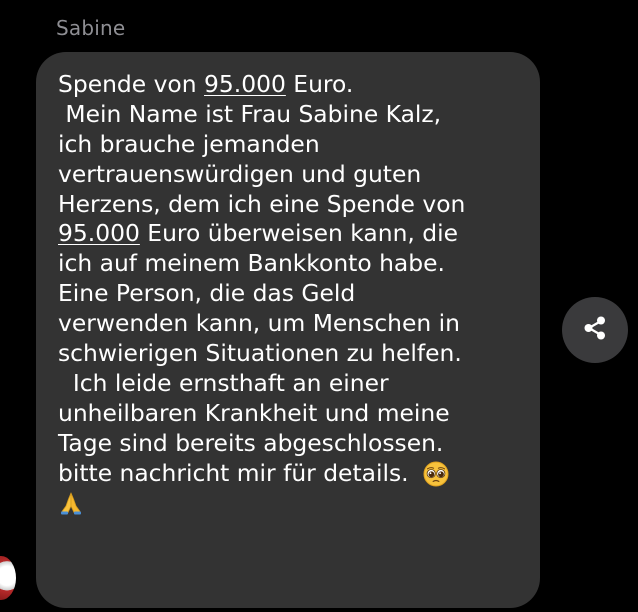  I want to click on message-line: schwierigen Situationen zu helfen., so click(260, 353).